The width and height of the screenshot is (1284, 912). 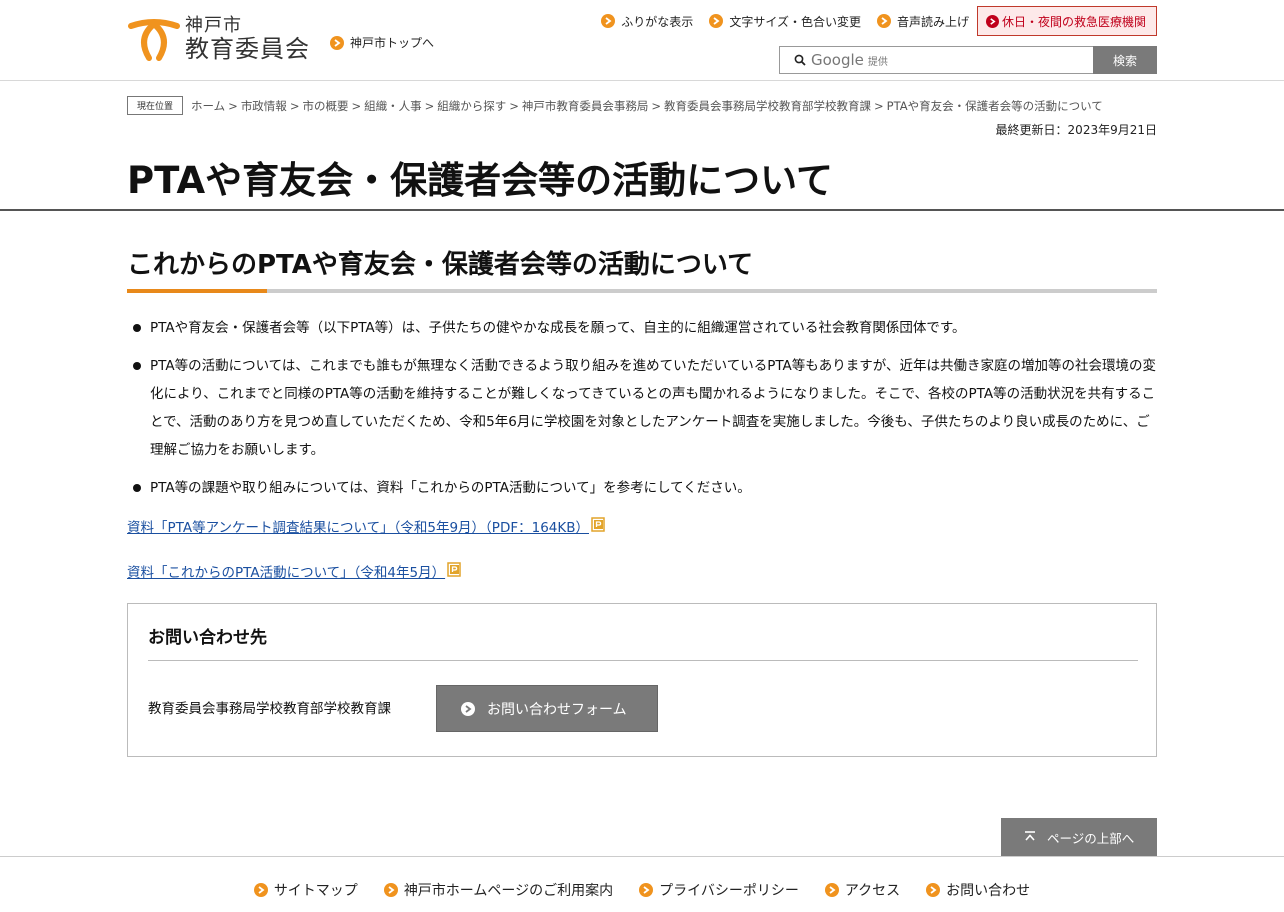 I want to click on footer-link-usage-guide: 神戸市ホームページのご利用案内, so click(x=498, y=890).